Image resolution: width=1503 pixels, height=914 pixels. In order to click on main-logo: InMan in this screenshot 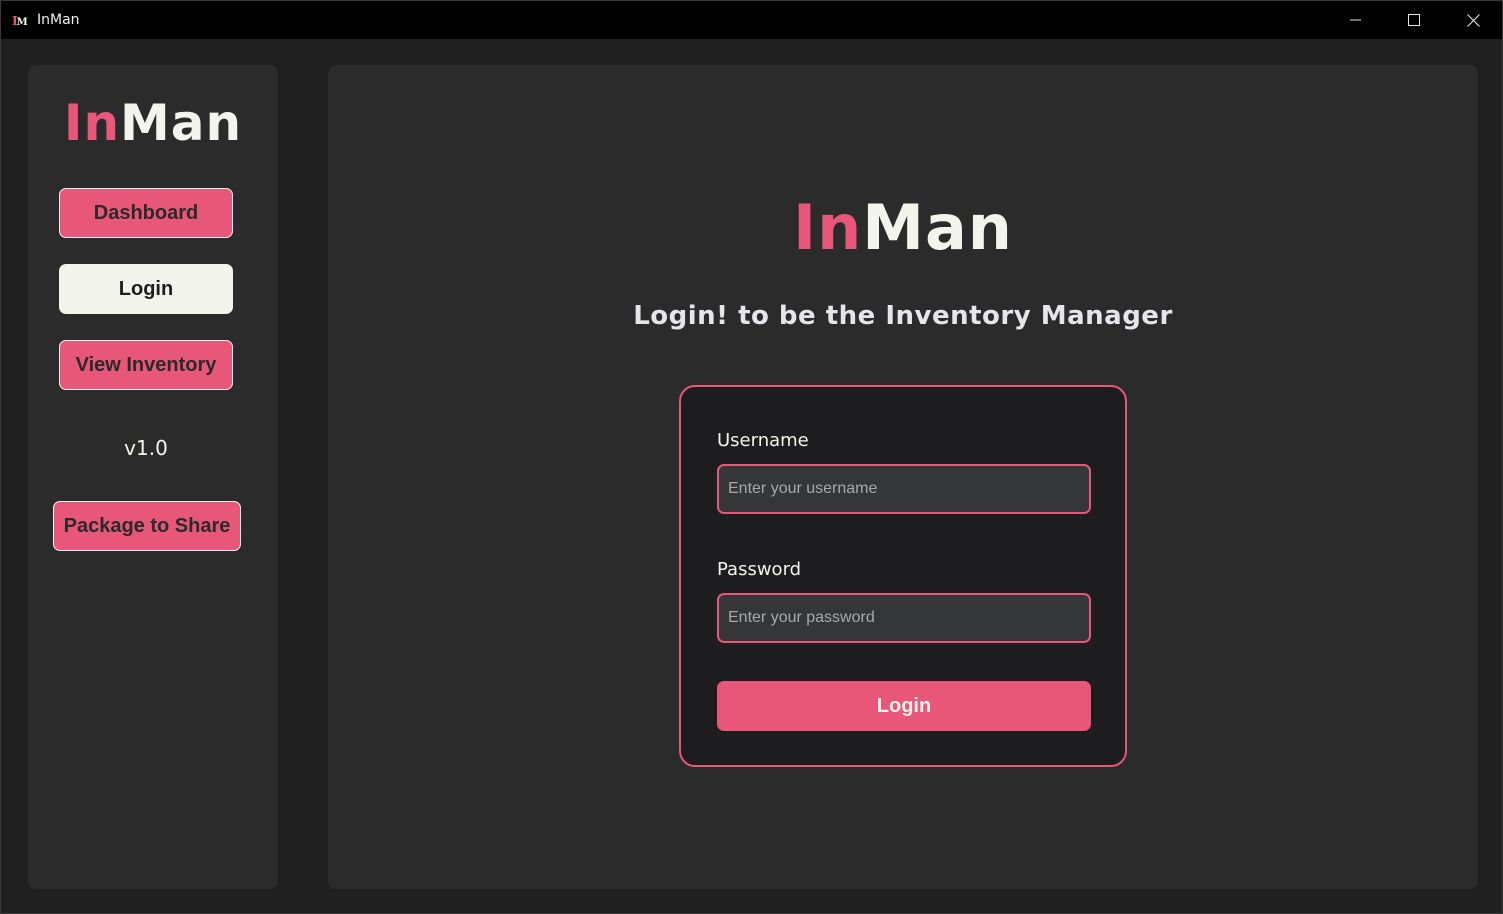, I will do `click(903, 227)`.